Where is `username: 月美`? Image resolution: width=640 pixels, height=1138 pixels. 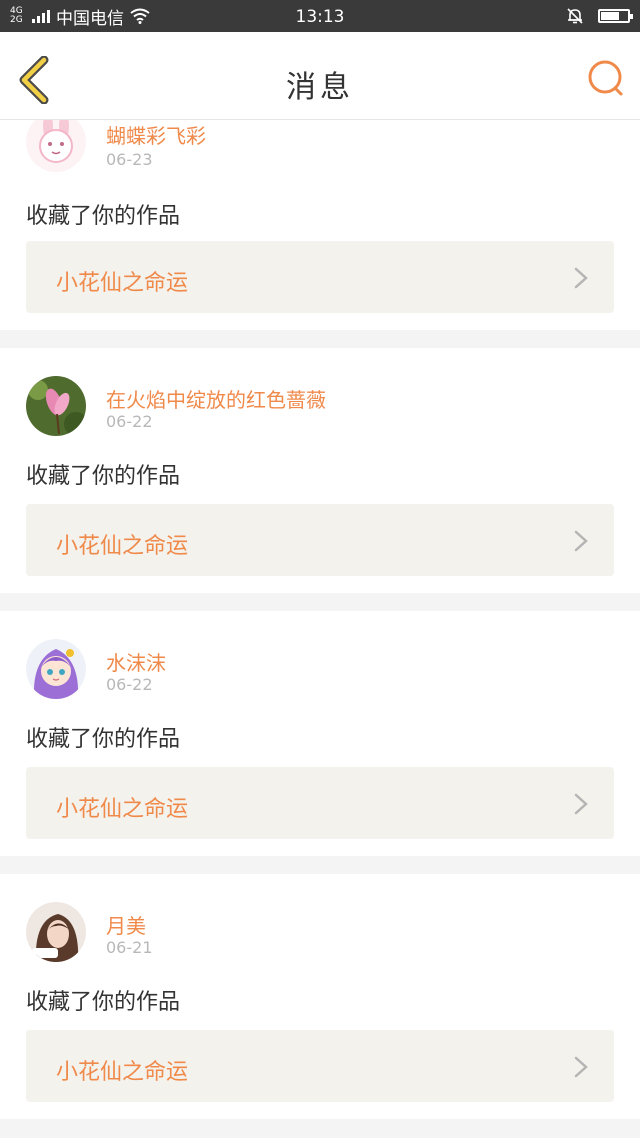
username: 月美 is located at coordinates (126, 924).